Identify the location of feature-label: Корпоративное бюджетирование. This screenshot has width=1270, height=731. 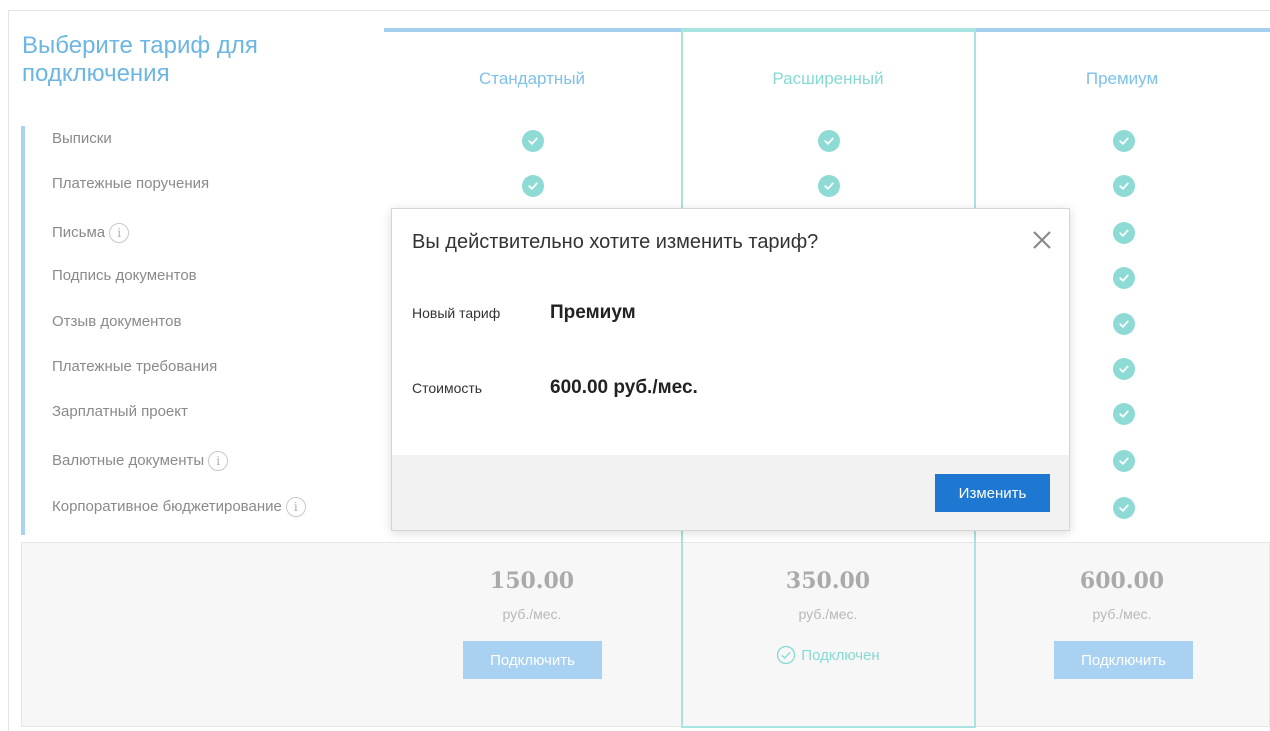
(167, 506).